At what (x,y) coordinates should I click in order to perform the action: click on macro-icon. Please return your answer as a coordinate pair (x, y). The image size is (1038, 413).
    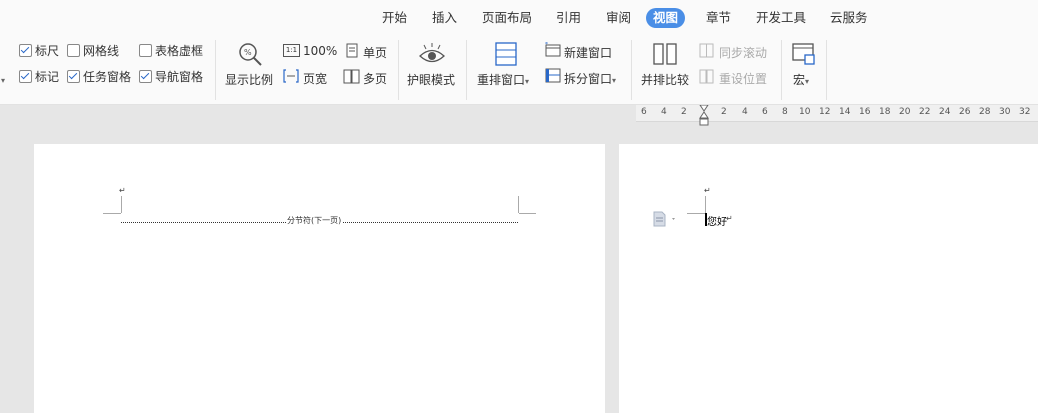
    Looking at the image, I should click on (804, 55).